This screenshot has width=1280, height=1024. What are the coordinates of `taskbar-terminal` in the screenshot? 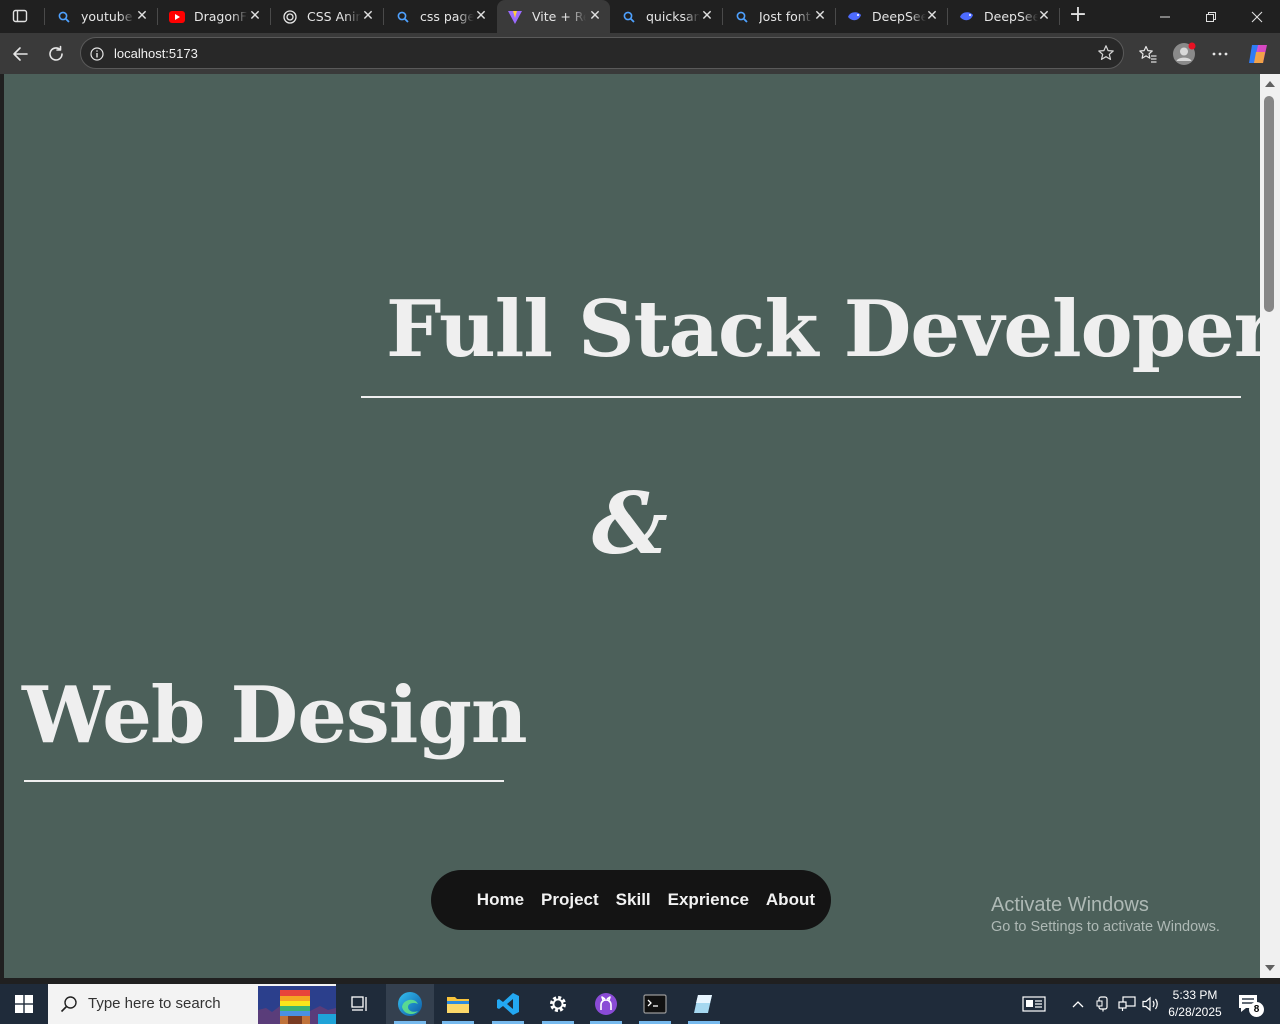 It's located at (655, 1004).